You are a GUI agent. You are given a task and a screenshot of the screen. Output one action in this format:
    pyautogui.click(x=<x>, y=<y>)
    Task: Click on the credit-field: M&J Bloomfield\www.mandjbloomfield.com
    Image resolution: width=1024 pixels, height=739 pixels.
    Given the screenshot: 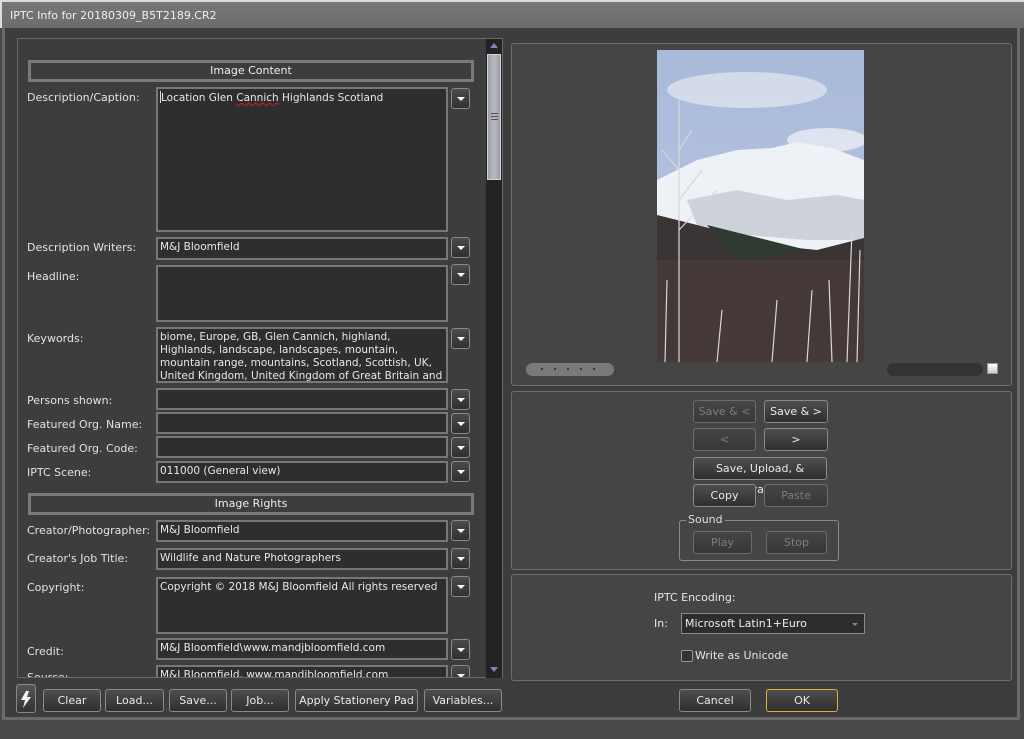 What is the action you would take?
    pyautogui.click(x=302, y=649)
    